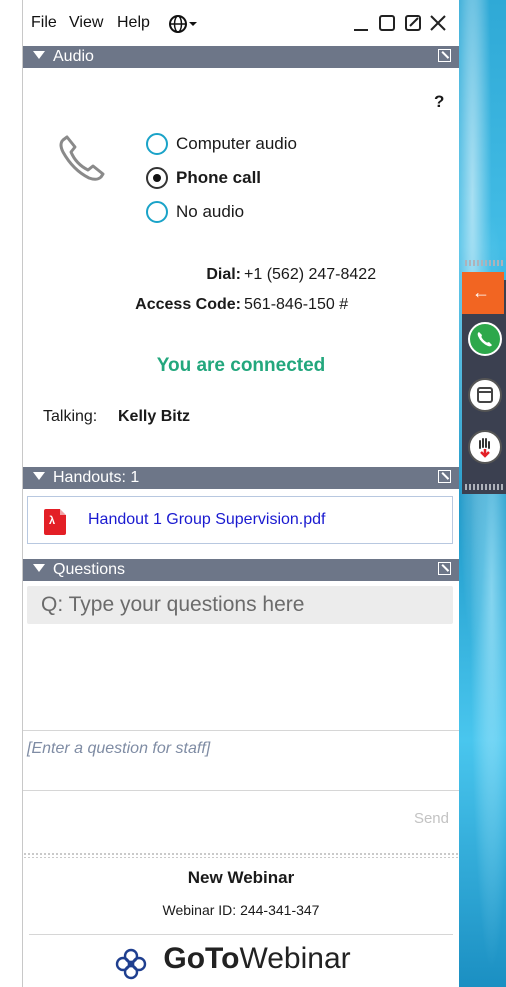 This screenshot has width=506, height=987. What do you see at coordinates (236, 143) in the screenshot?
I see `radio-label: Computer audio` at bounding box center [236, 143].